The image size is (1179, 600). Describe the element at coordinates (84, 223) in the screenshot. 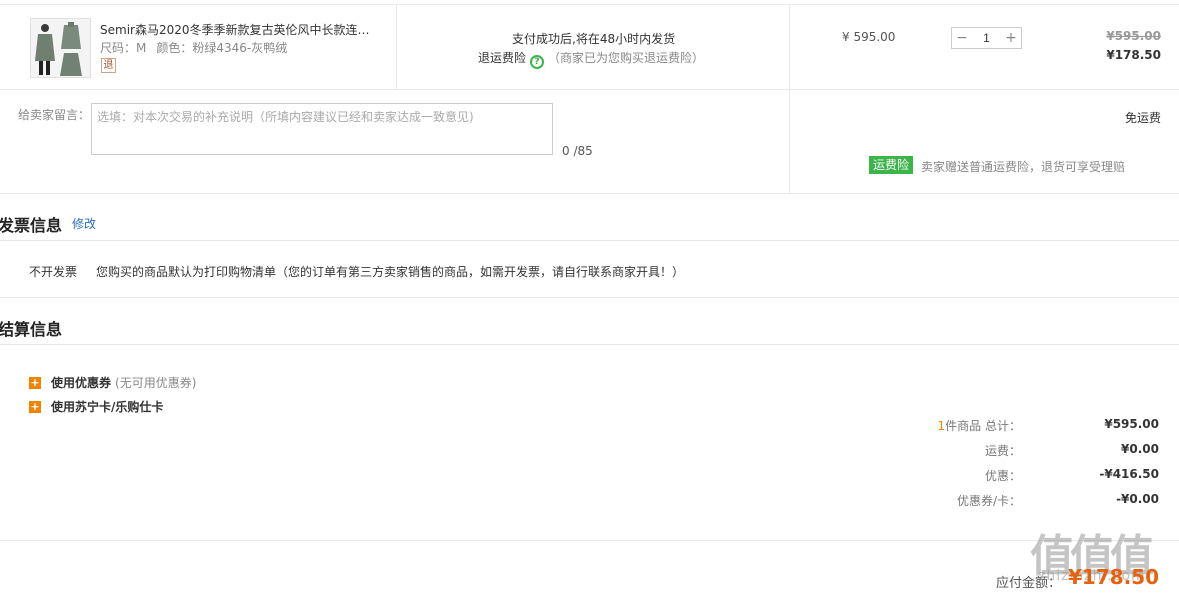

I see `invoice-edit-link: 修改` at that location.